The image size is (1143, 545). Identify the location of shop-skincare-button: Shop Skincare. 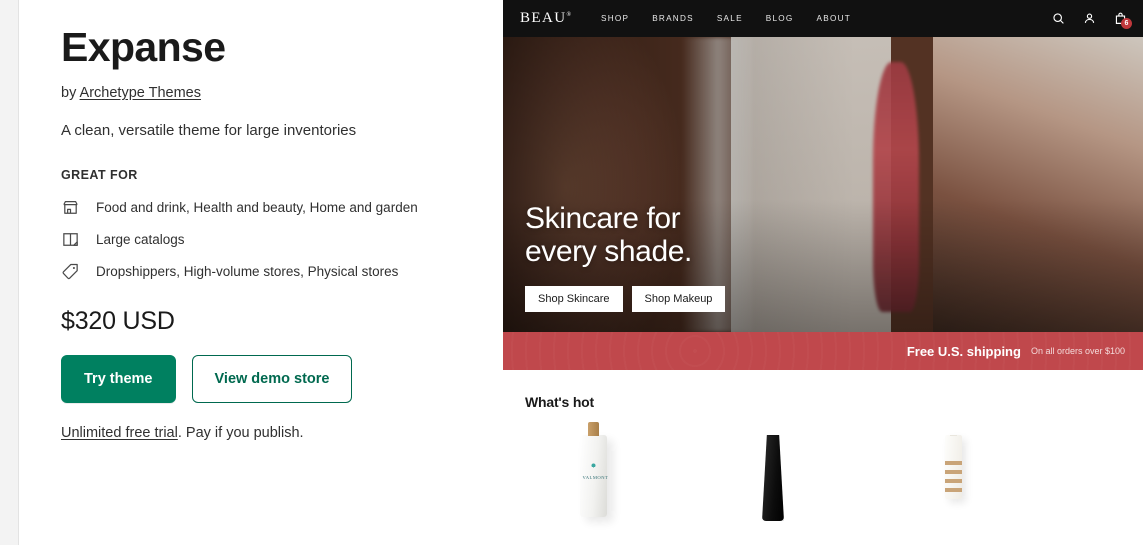
(574, 299).